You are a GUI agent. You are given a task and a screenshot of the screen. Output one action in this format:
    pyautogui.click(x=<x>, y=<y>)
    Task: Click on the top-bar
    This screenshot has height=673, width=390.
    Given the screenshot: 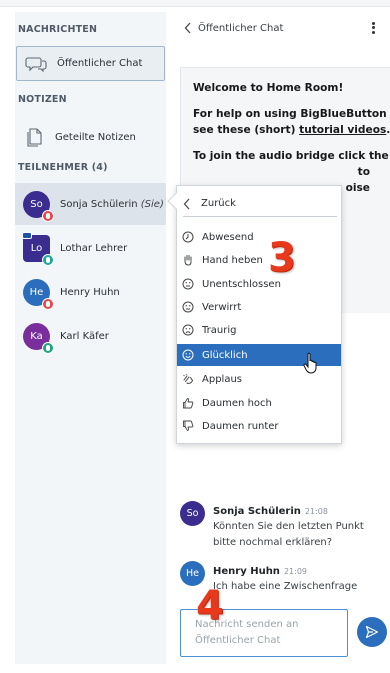 What is the action you would take?
    pyautogui.click(x=195, y=3)
    